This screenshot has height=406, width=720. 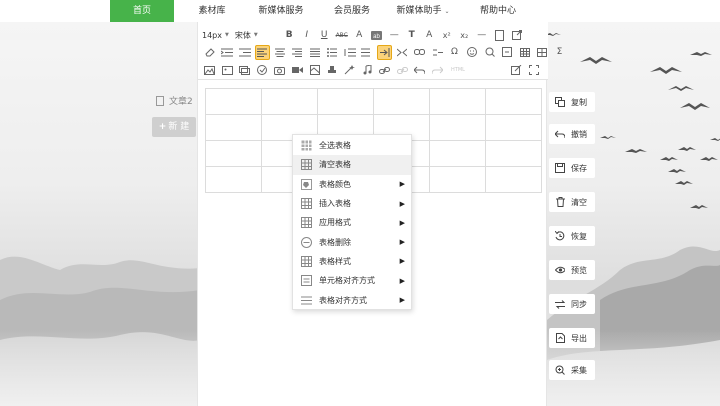 I want to click on preview-button: 预览, so click(x=572, y=270).